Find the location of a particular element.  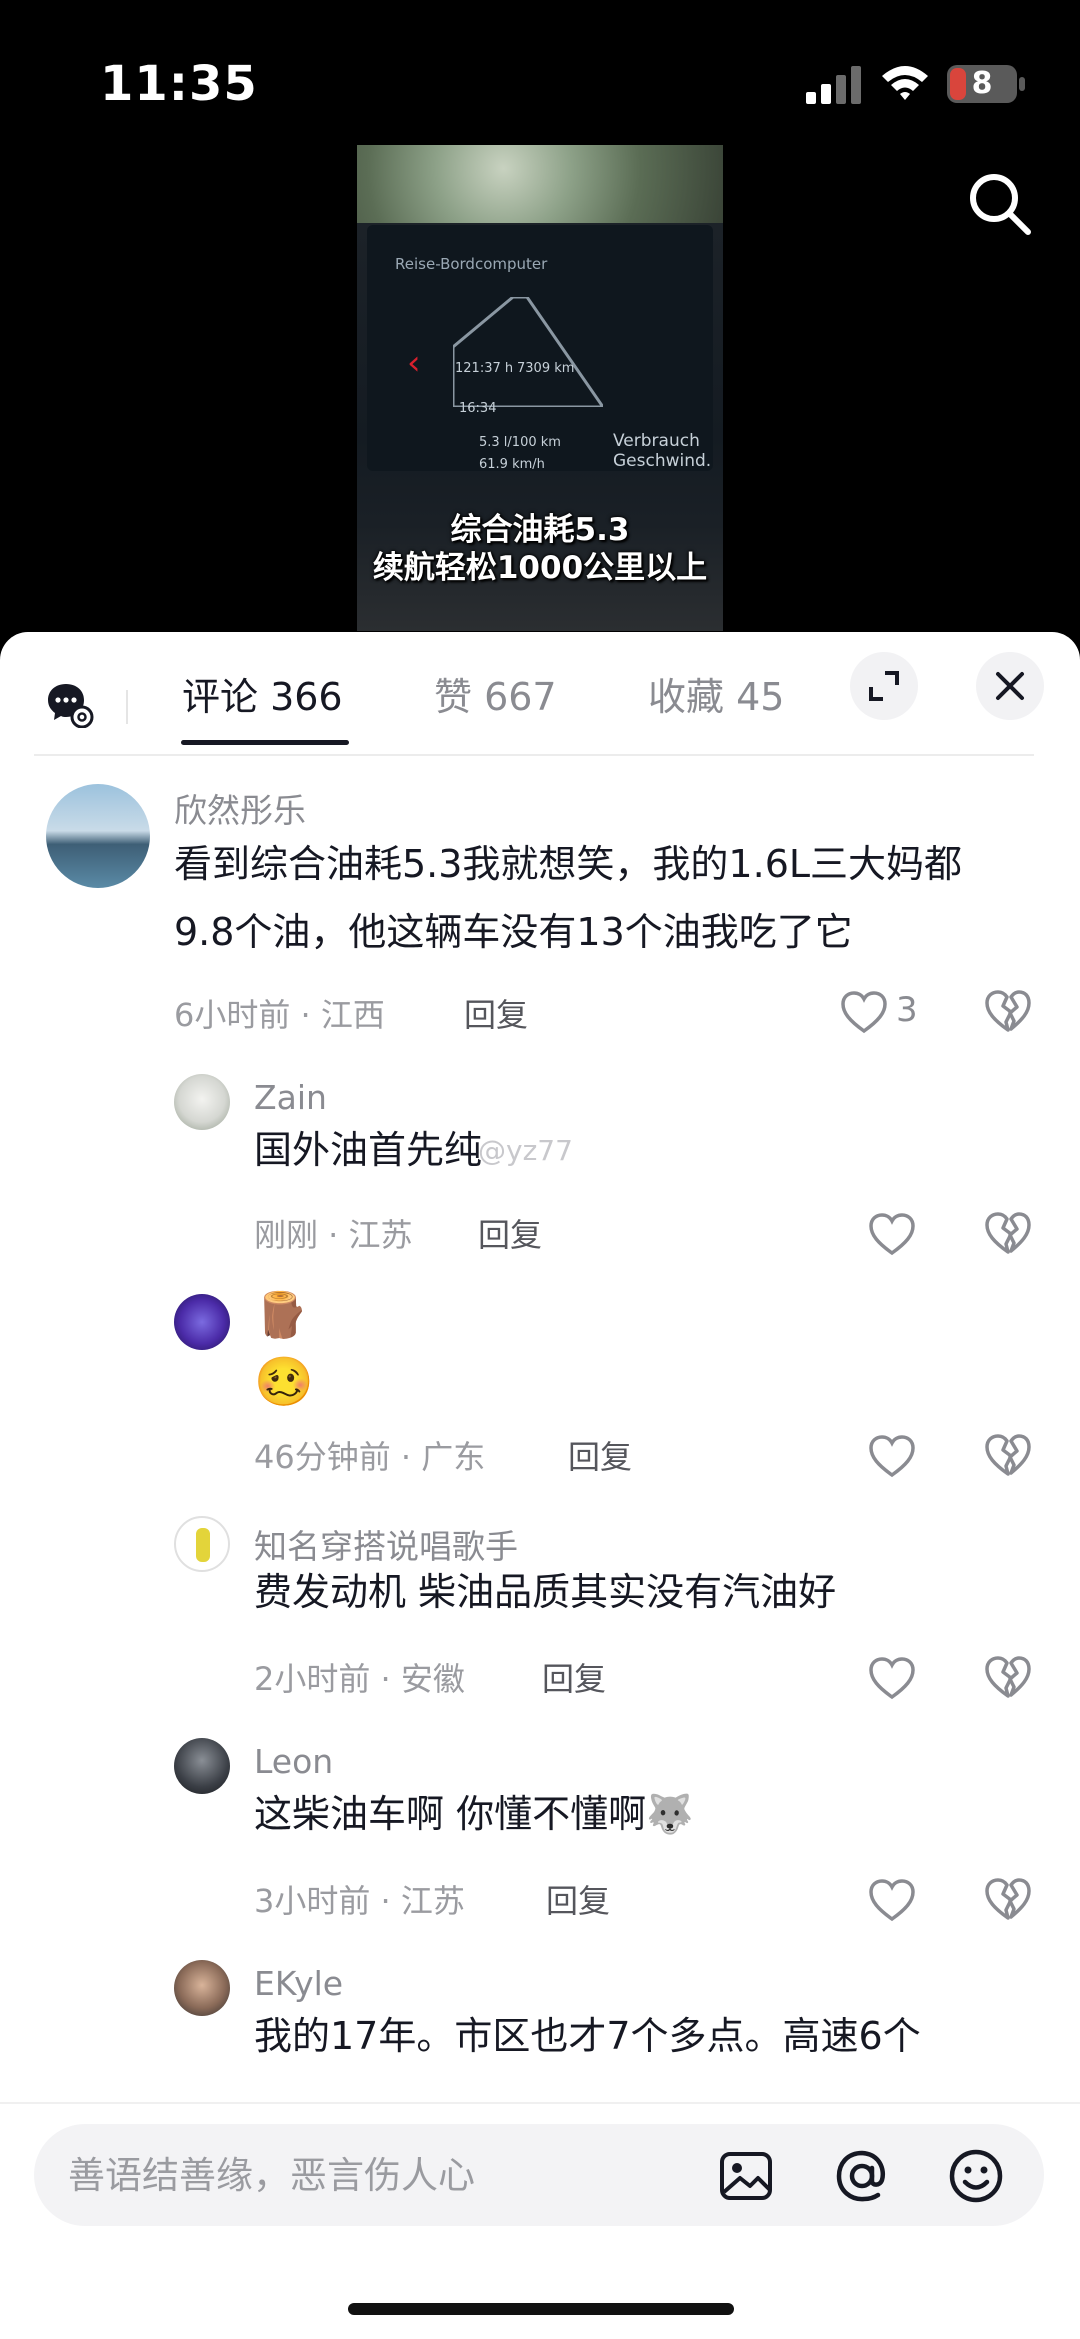

tab-comments: 评论 366 is located at coordinates (262, 693).